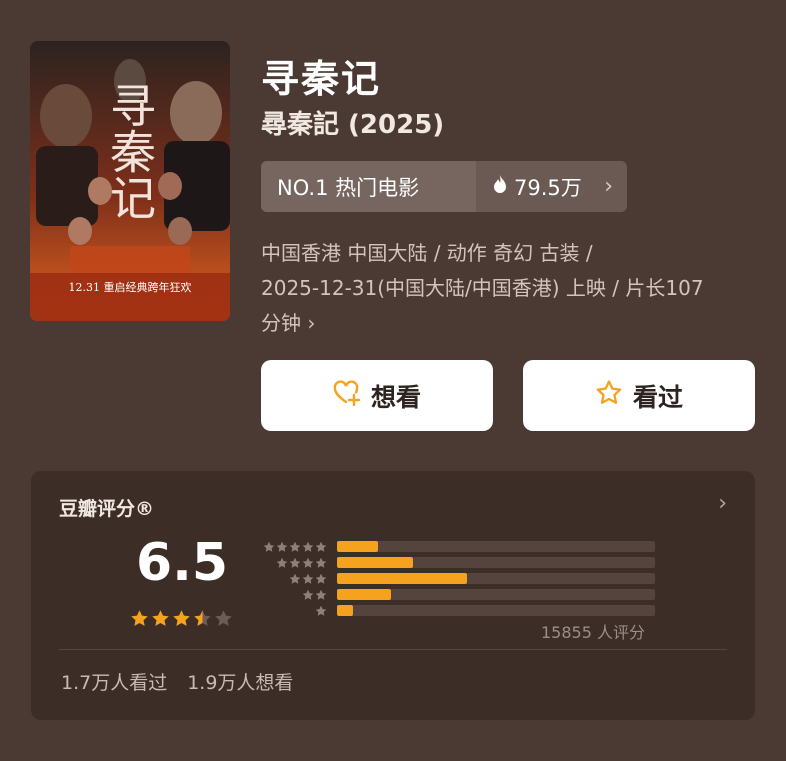 This screenshot has width=786, height=761. I want to click on rating-bar-4-star, so click(375, 562).